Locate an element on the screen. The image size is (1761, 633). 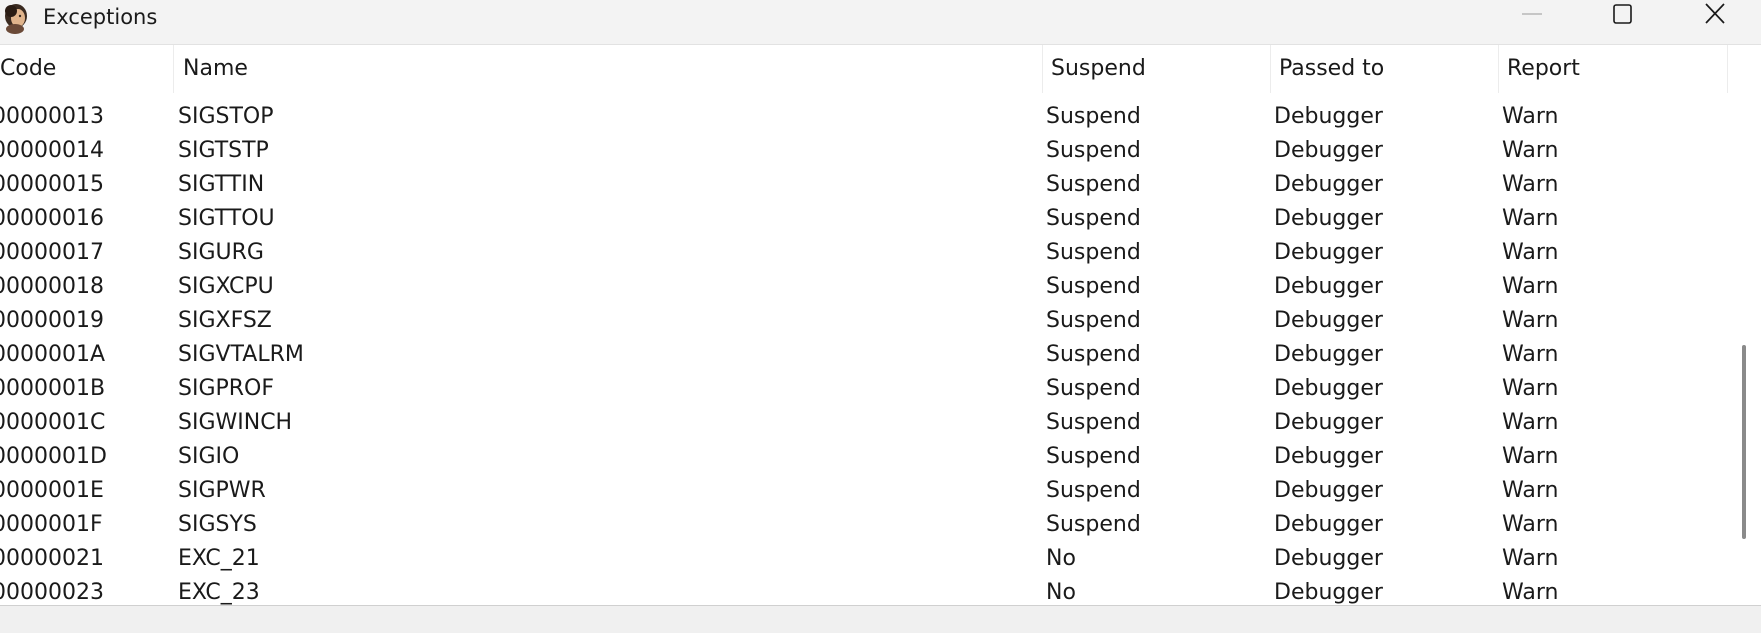
column-header-report: Report is located at coordinates (1613, 69).